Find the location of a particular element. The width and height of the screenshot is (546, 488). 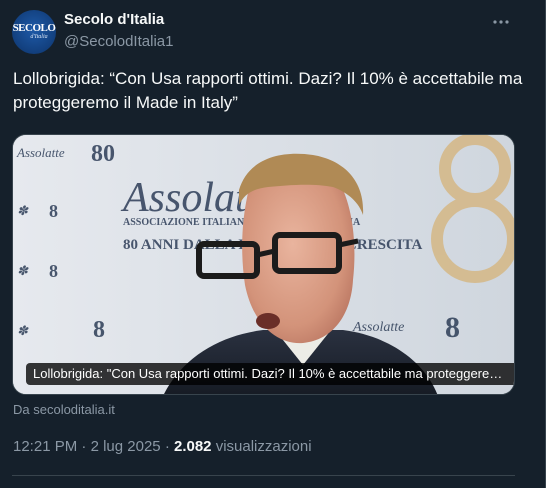

more-dots-icon is located at coordinates (501, 22).